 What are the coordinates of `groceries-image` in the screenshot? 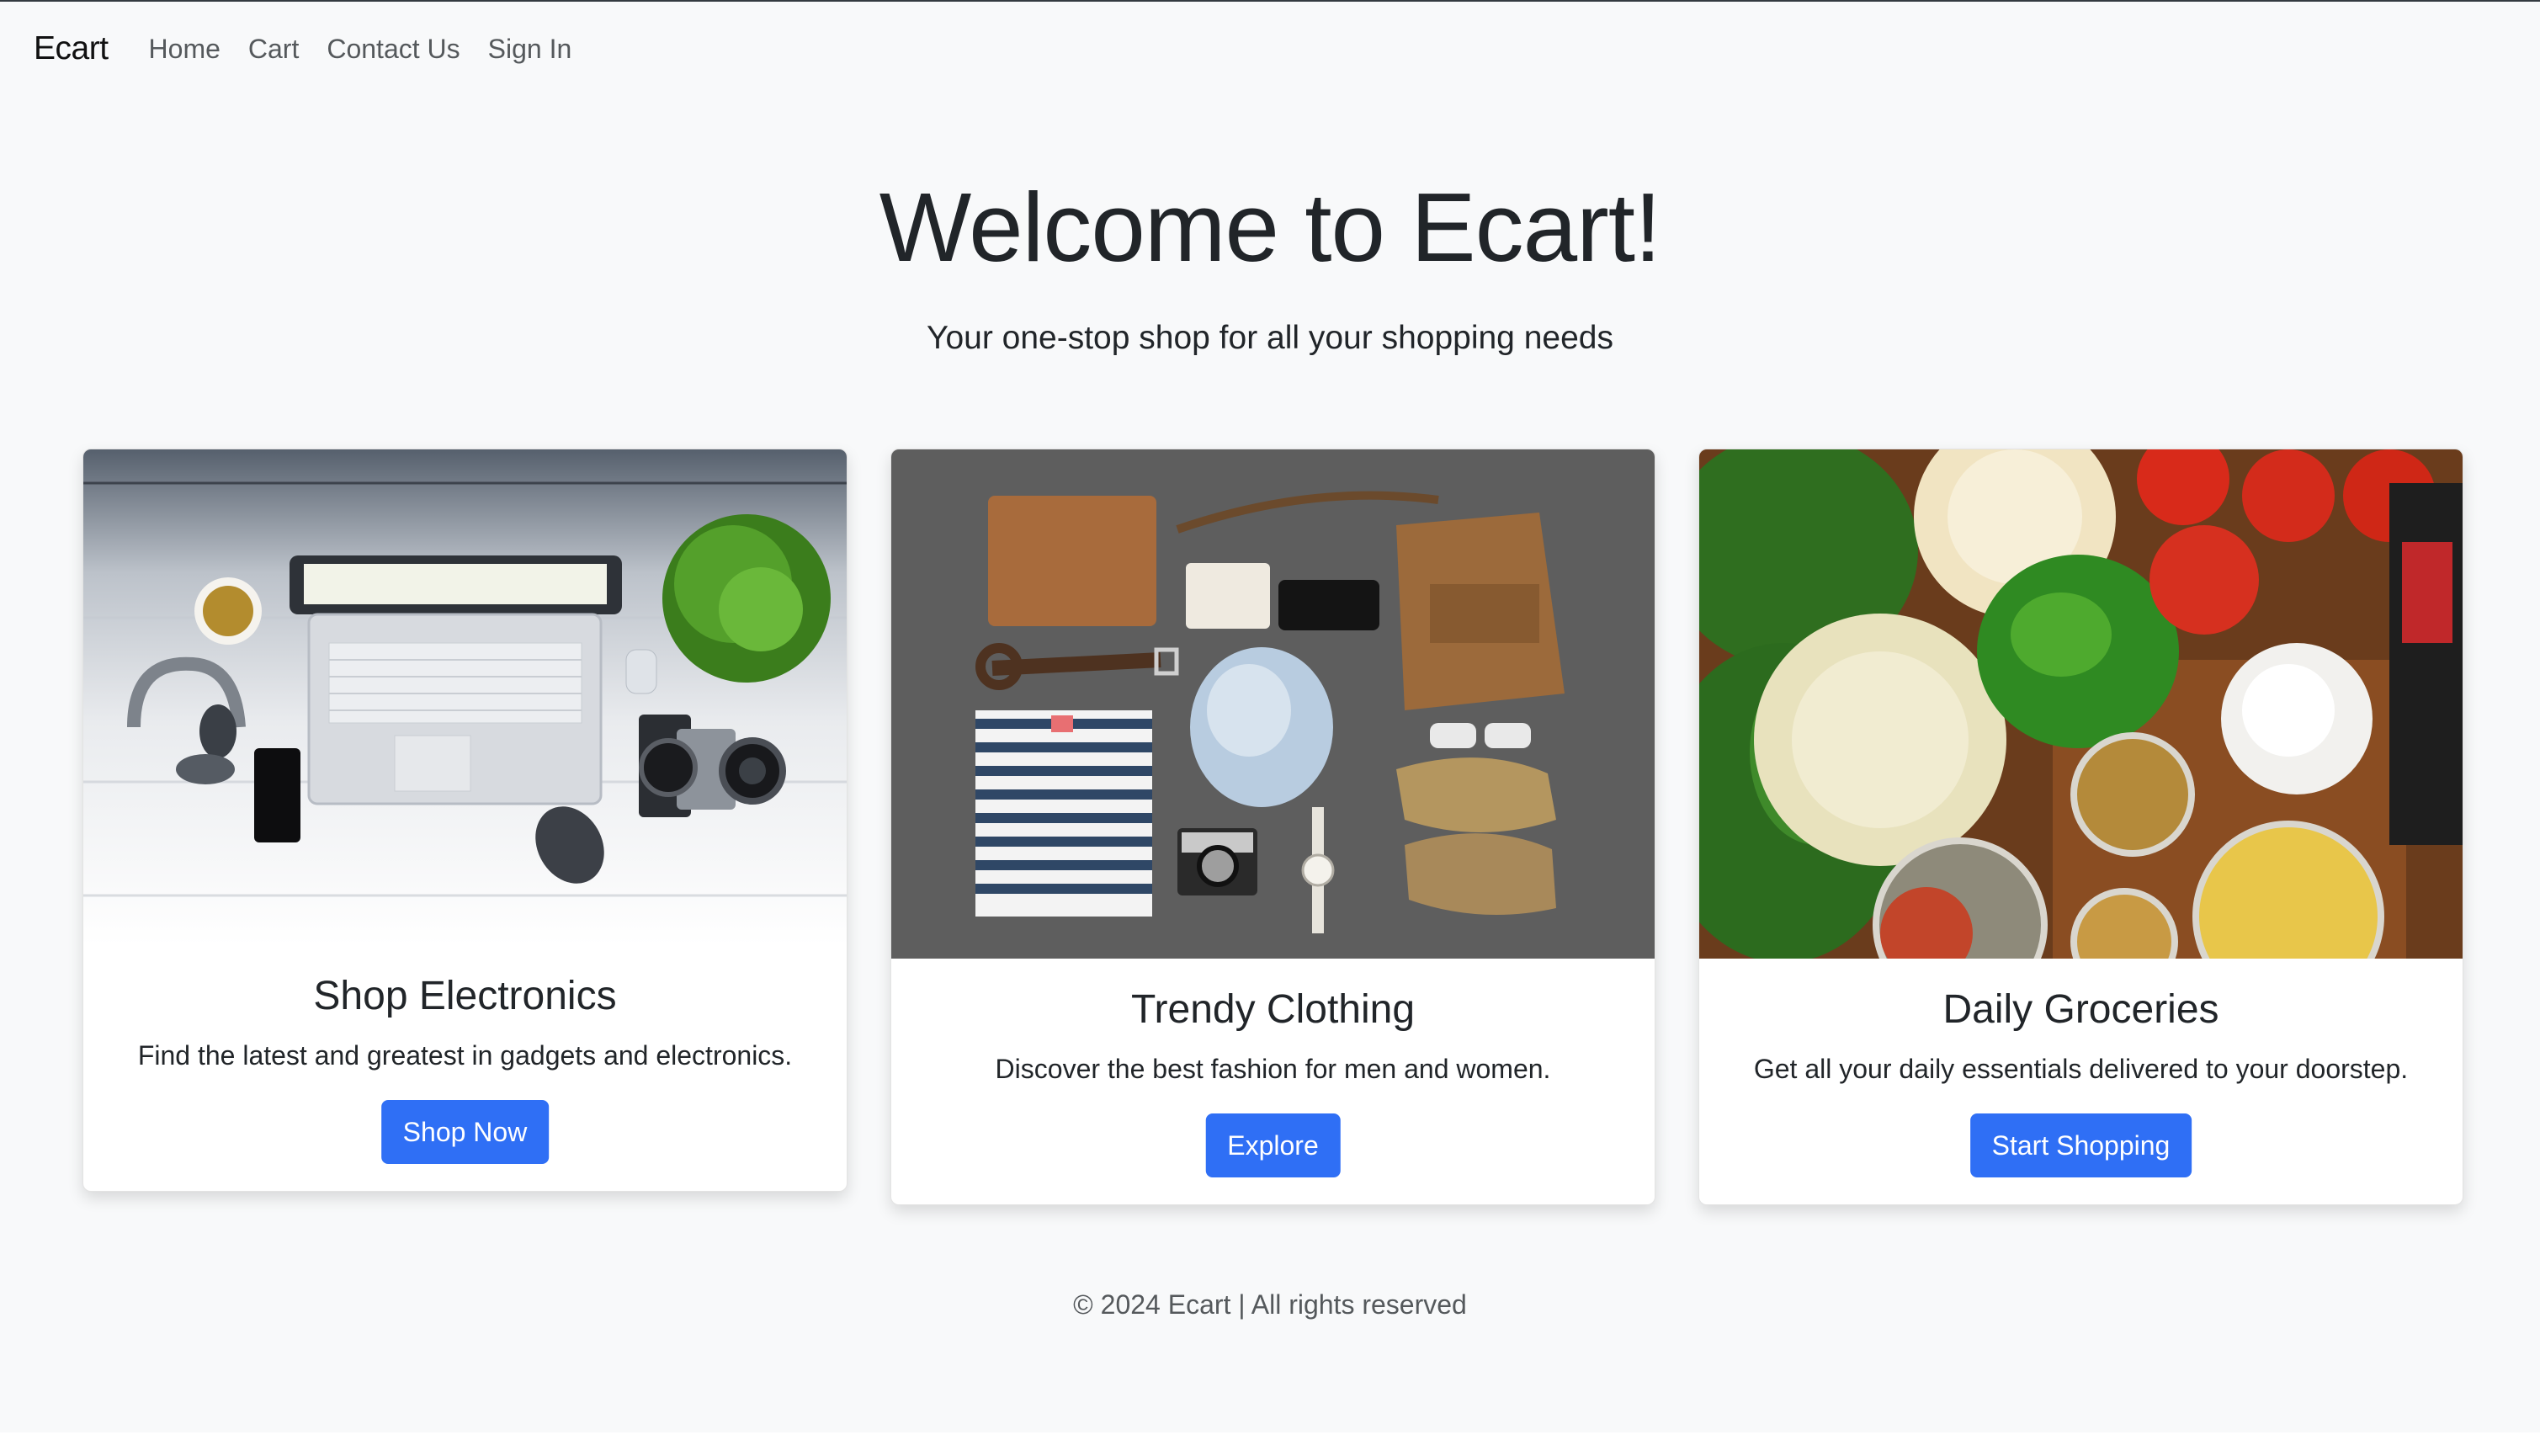 It's located at (2081, 704).